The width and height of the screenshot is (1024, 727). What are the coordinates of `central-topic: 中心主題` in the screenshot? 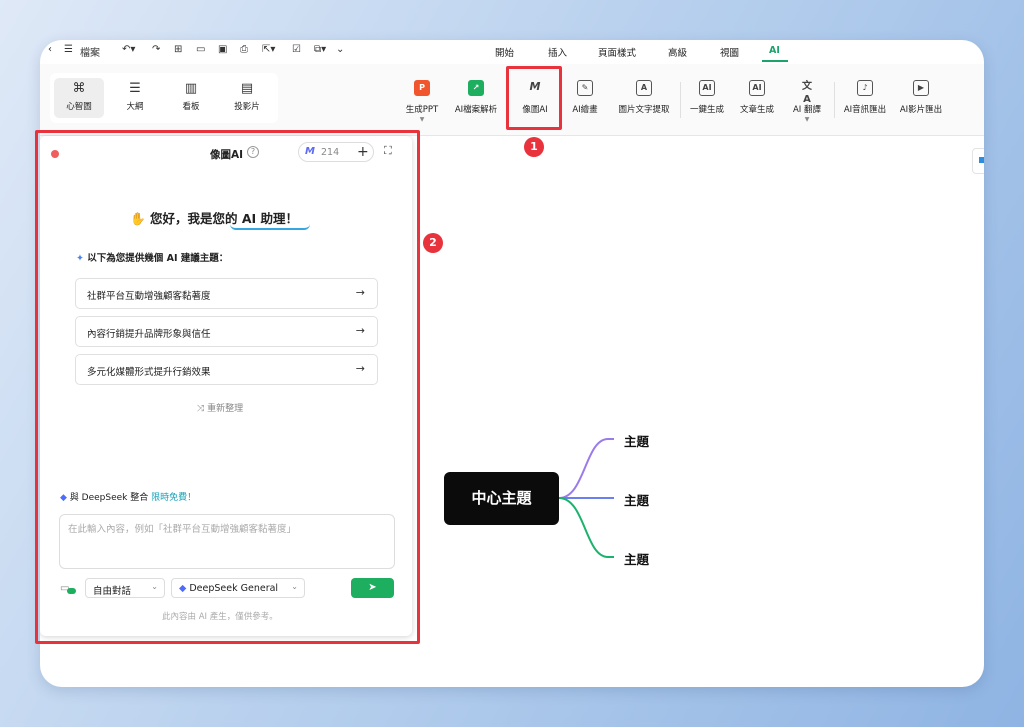 It's located at (501, 498).